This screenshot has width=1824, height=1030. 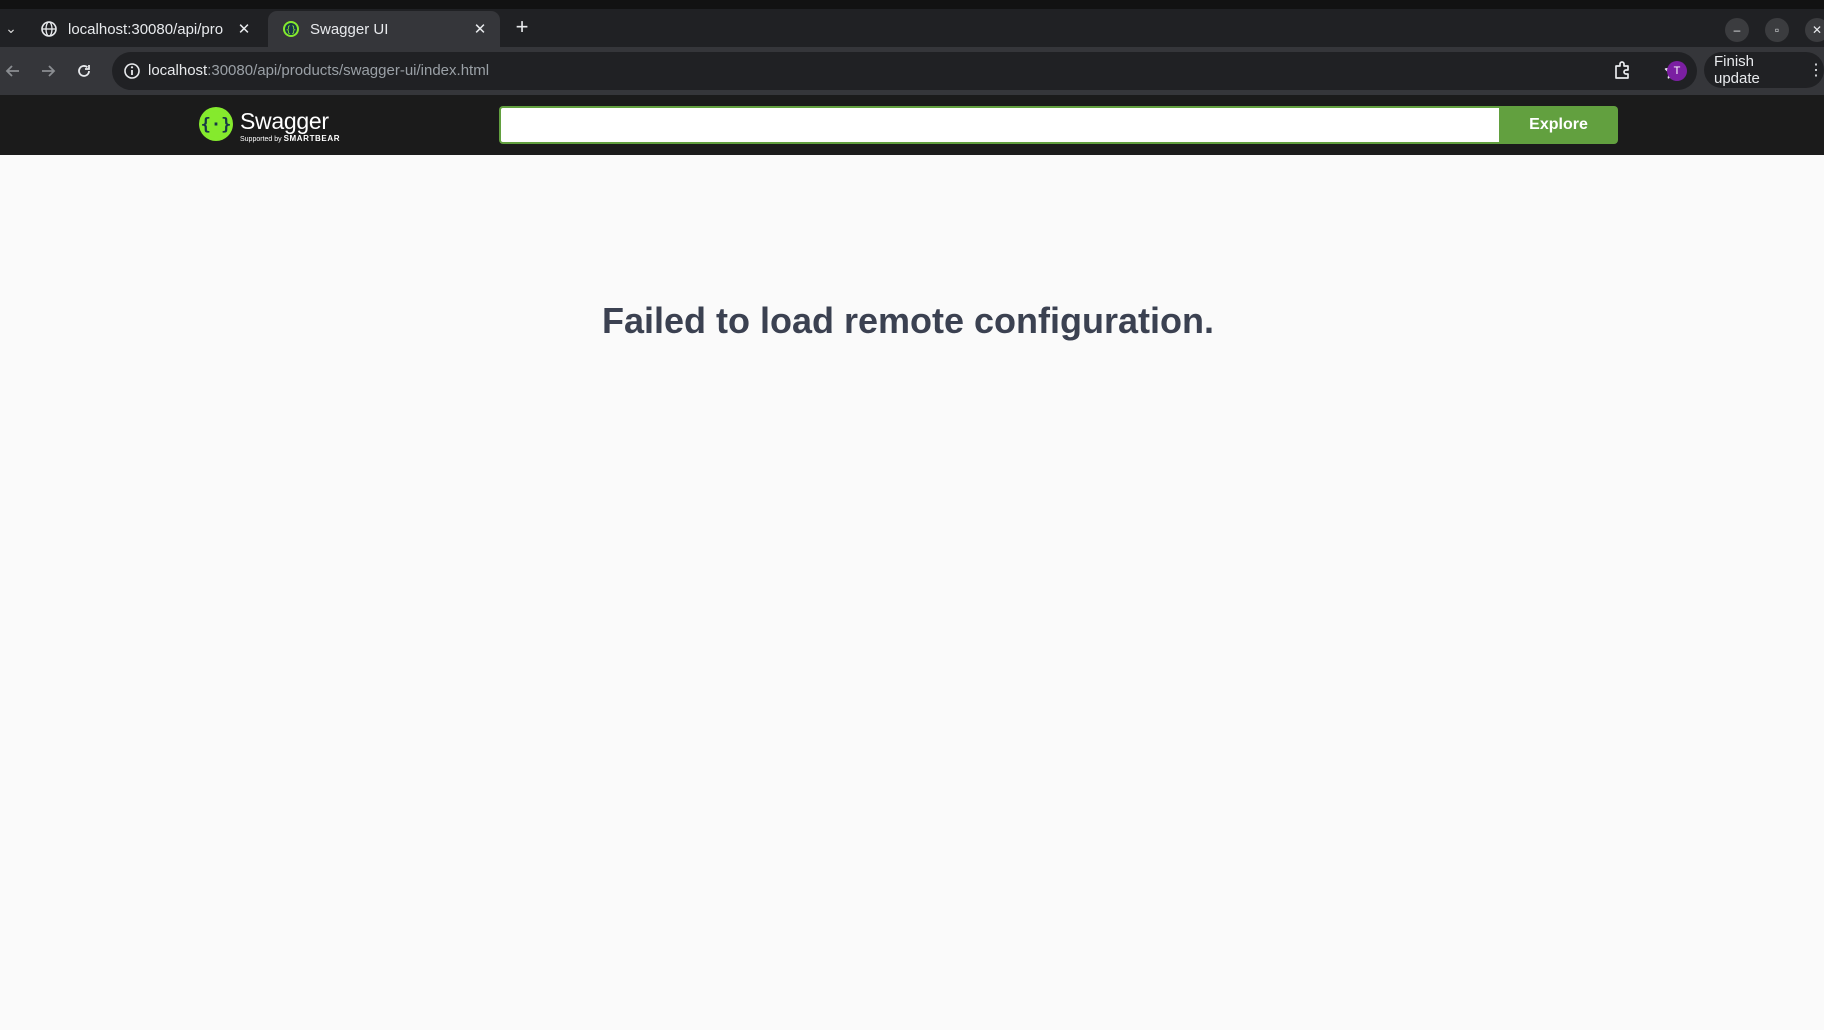 I want to click on swagger-logo-text: Swagger, so click(x=284, y=121).